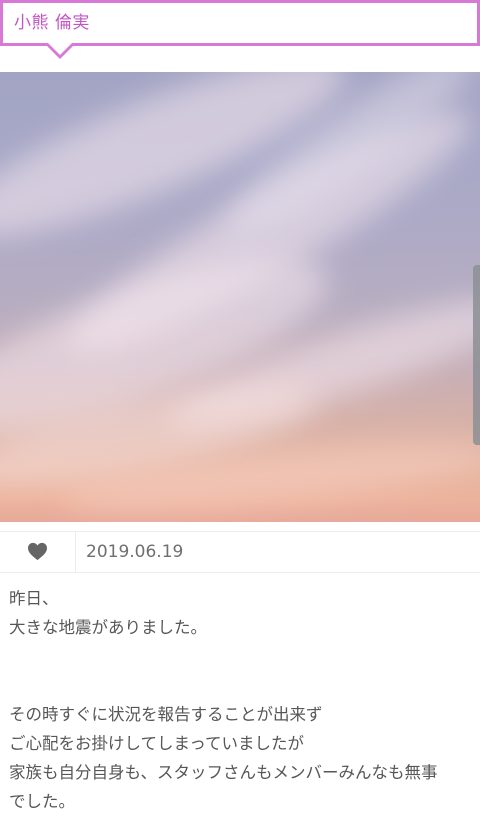 Image resolution: width=480 pixels, height=816 pixels. What do you see at coordinates (157, 743) in the screenshot?
I see `body-line: ご心配をお掛けしてしまっていましたが` at bounding box center [157, 743].